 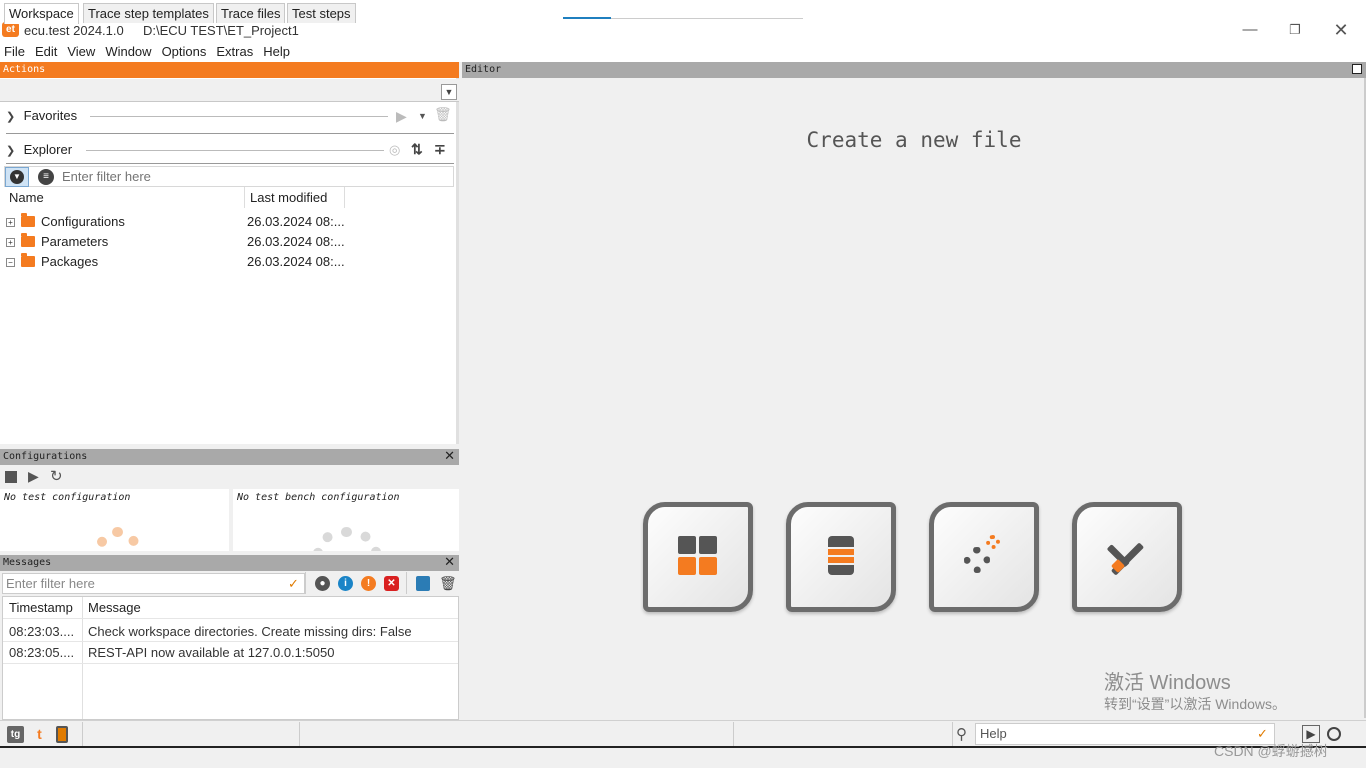 I want to click on test-bench-configuration-text: No test bench configuration, so click(x=318, y=497).